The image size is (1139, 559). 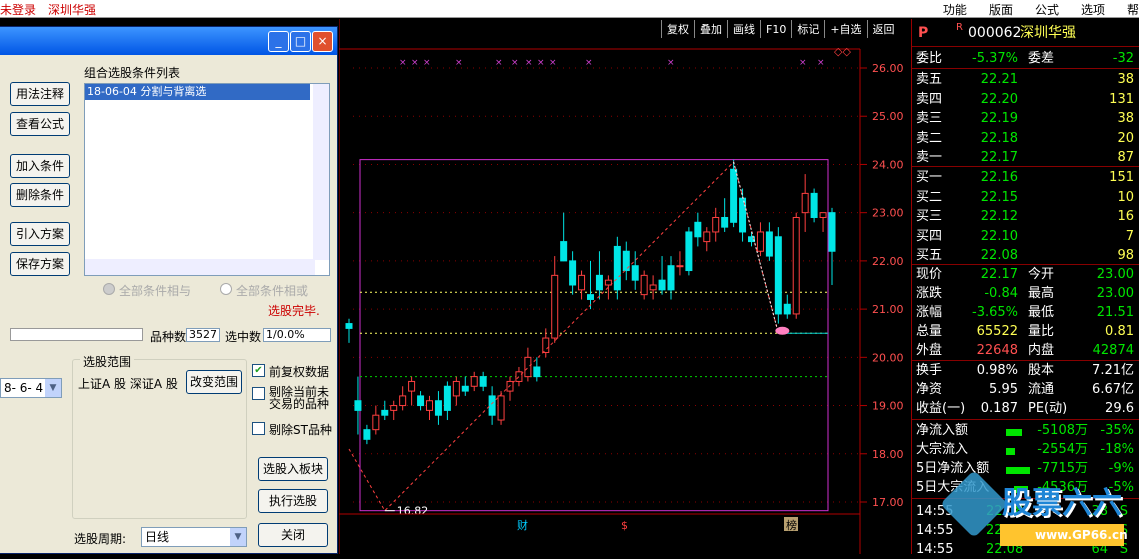 I want to click on list-item: 收益(一) 0.187 PE(动) 29.6, so click(x=1027, y=408).